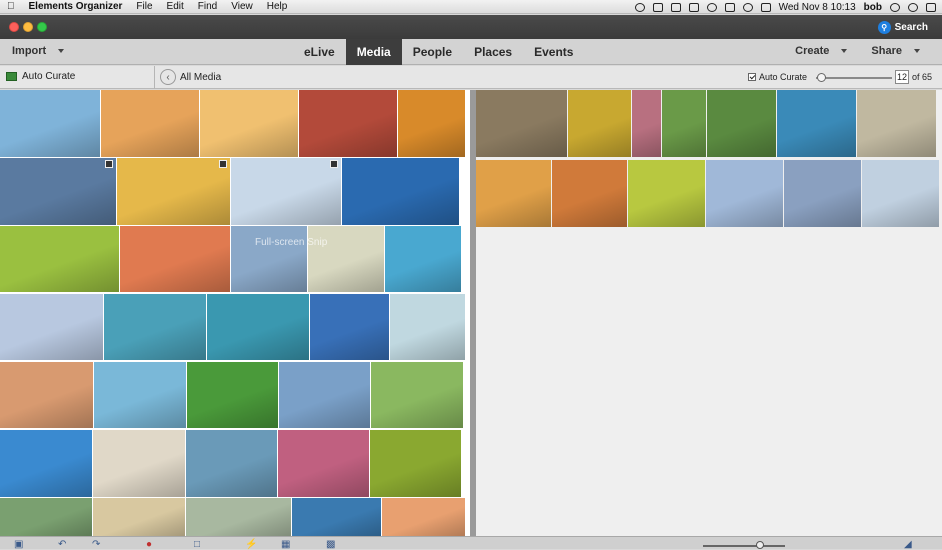 The width and height of the screenshot is (942, 550). What do you see at coordinates (777, 77) in the screenshot?
I see `auto-curate-toggle: Auto Curate` at bounding box center [777, 77].